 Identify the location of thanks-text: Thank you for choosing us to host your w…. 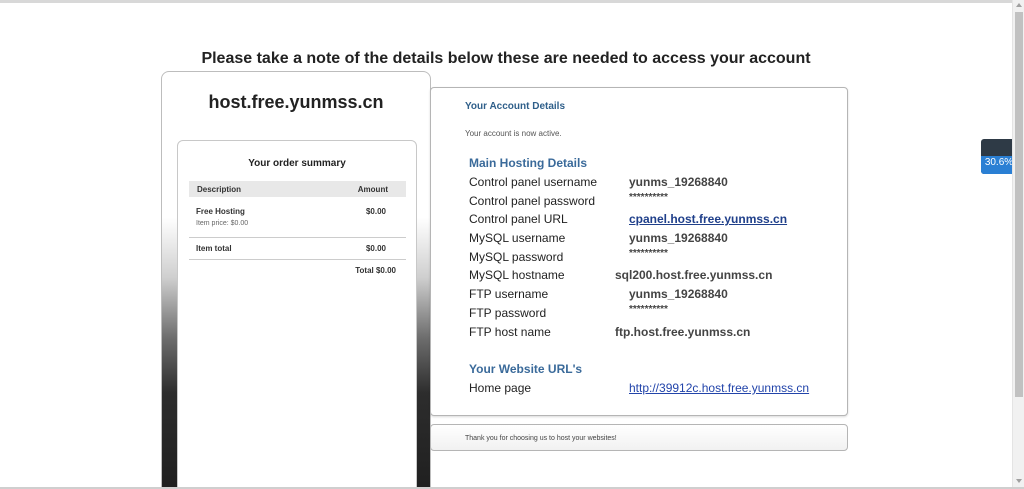
(541, 438).